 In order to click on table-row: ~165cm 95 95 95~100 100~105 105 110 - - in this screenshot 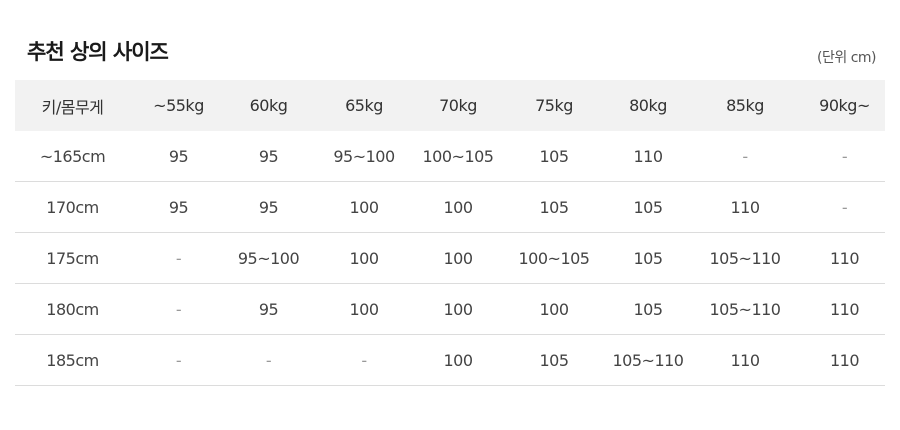, I will do `click(450, 156)`.